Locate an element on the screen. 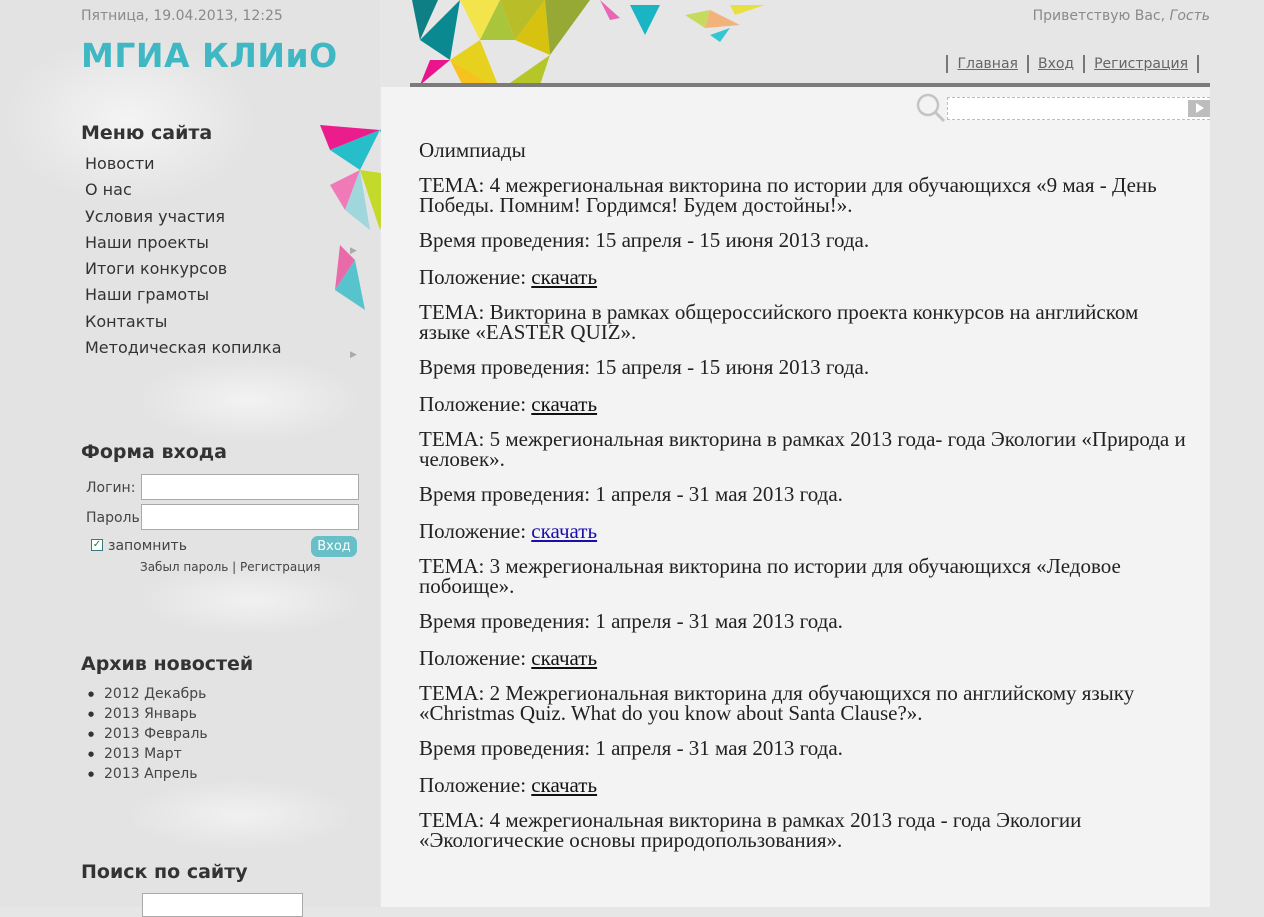 This screenshot has height=917, width=1264. archive-item: 2013 Апрель is located at coordinates (148, 774).